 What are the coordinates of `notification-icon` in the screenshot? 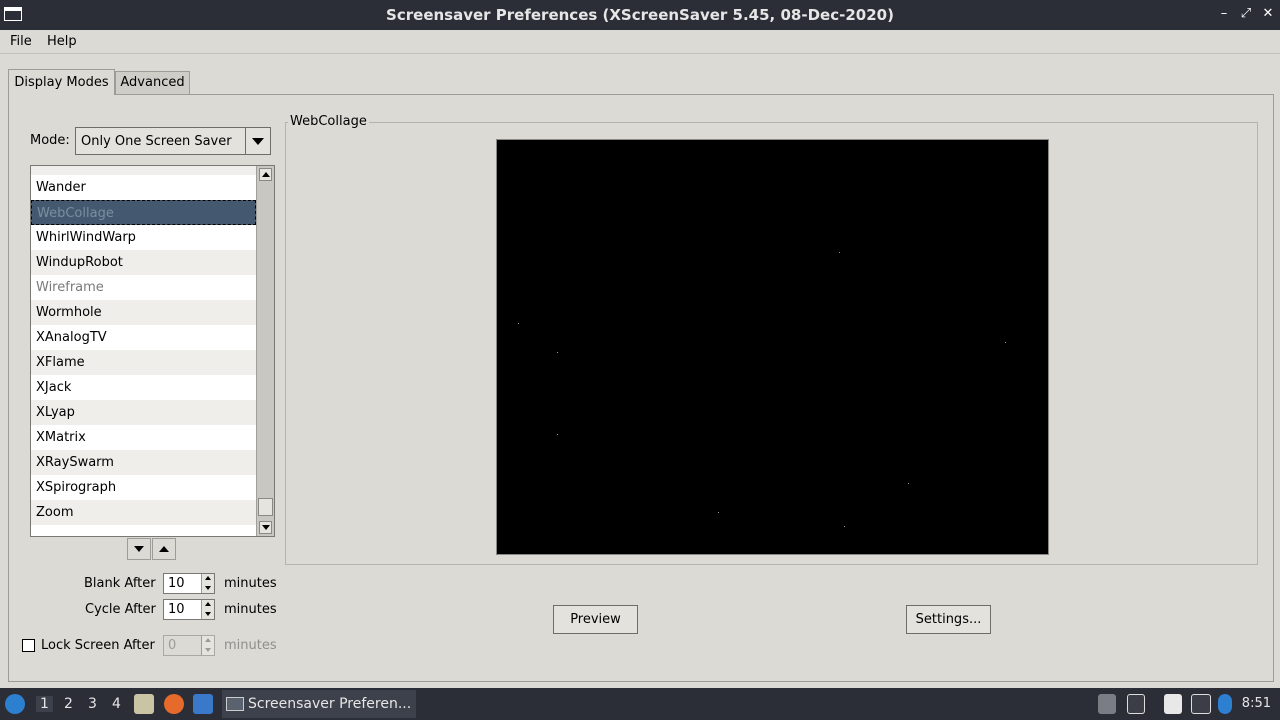 It's located at (1225, 704).